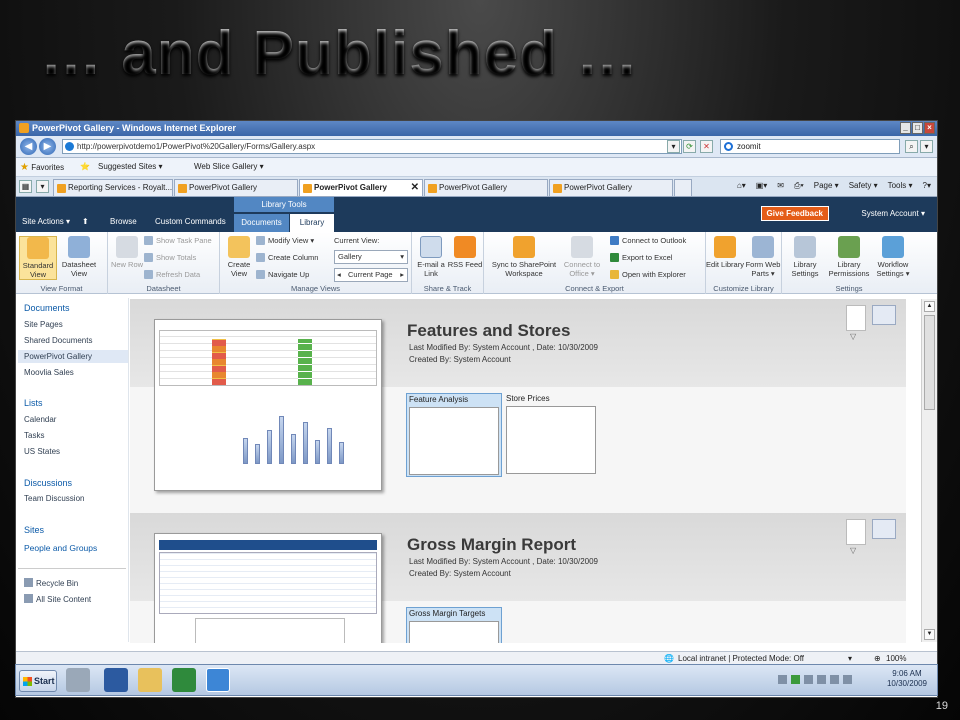 Image resolution: width=960 pixels, height=720 pixels. I want to click on nav-item-recycle-bin: Recycle Bin, so click(51, 583).